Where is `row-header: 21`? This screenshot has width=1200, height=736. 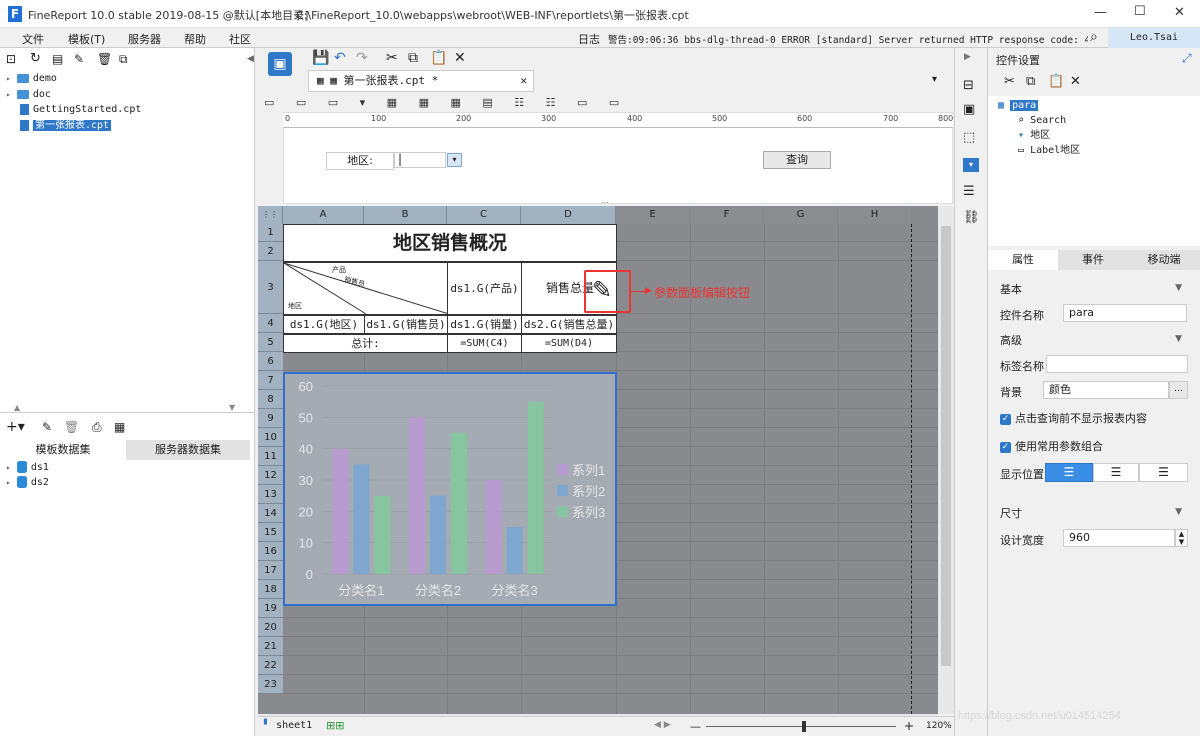
row-header: 21 is located at coordinates (270, 646).